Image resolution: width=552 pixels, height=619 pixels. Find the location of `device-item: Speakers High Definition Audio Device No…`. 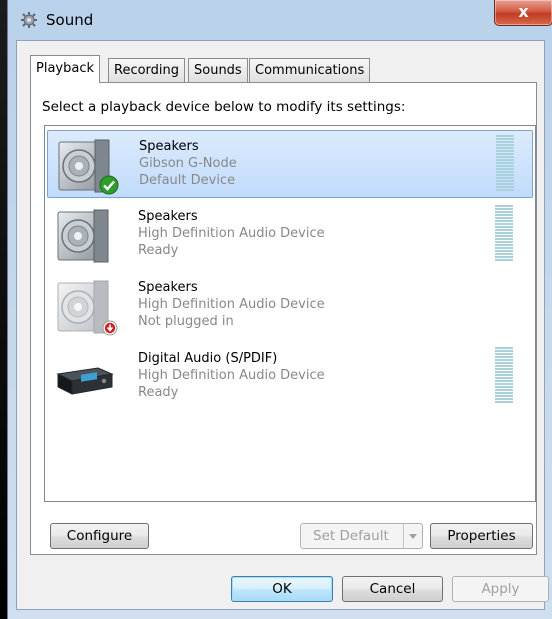

device-item: Speakers High Definition Audio Device No… is located at coordinates (290, 306).